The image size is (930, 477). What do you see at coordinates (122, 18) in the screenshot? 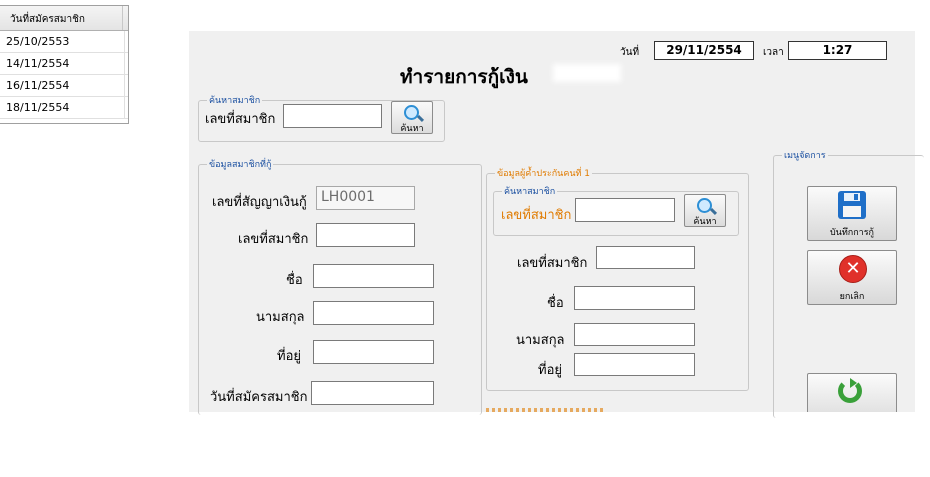
I see `grid-column-divider` at bounding box center [122, 18].